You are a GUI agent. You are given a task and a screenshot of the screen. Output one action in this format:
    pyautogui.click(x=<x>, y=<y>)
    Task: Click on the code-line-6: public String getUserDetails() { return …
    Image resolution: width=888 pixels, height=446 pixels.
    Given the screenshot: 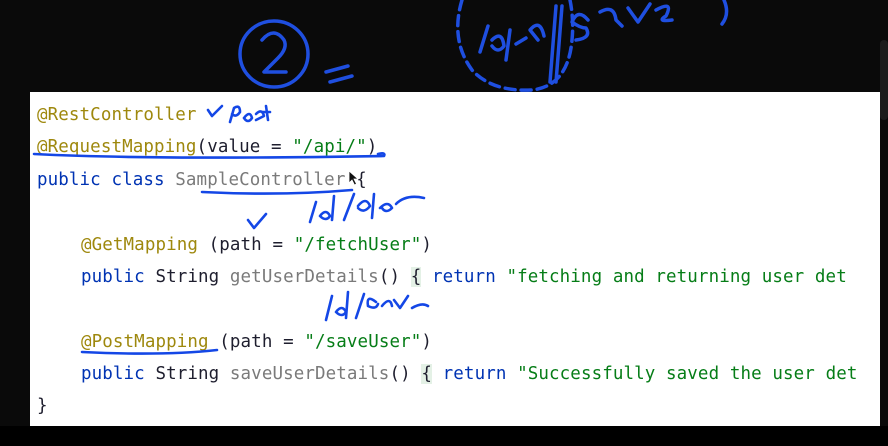 What is the action you would take?
    pyautogui.click(x=464, y=277)
    